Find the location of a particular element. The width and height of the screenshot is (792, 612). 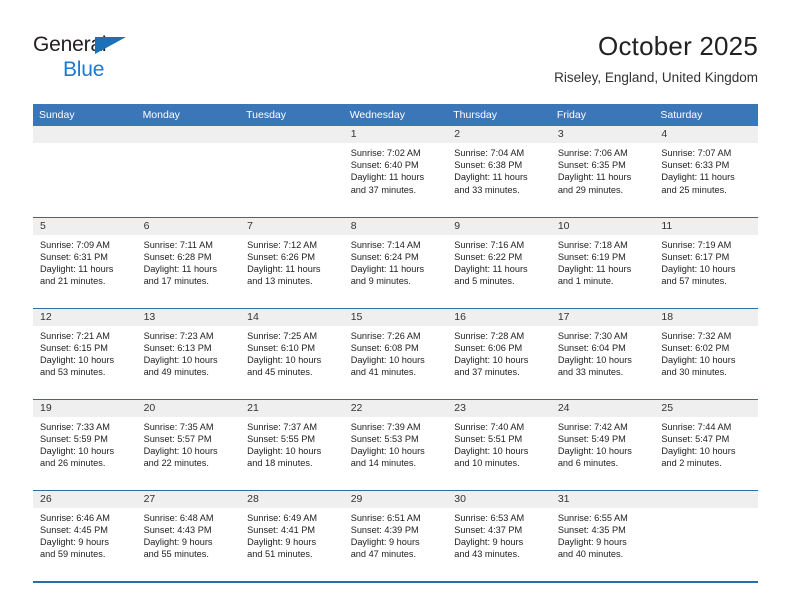

sunset-time: Sunset: 6:04 PM is located at coordinates (591, 347).